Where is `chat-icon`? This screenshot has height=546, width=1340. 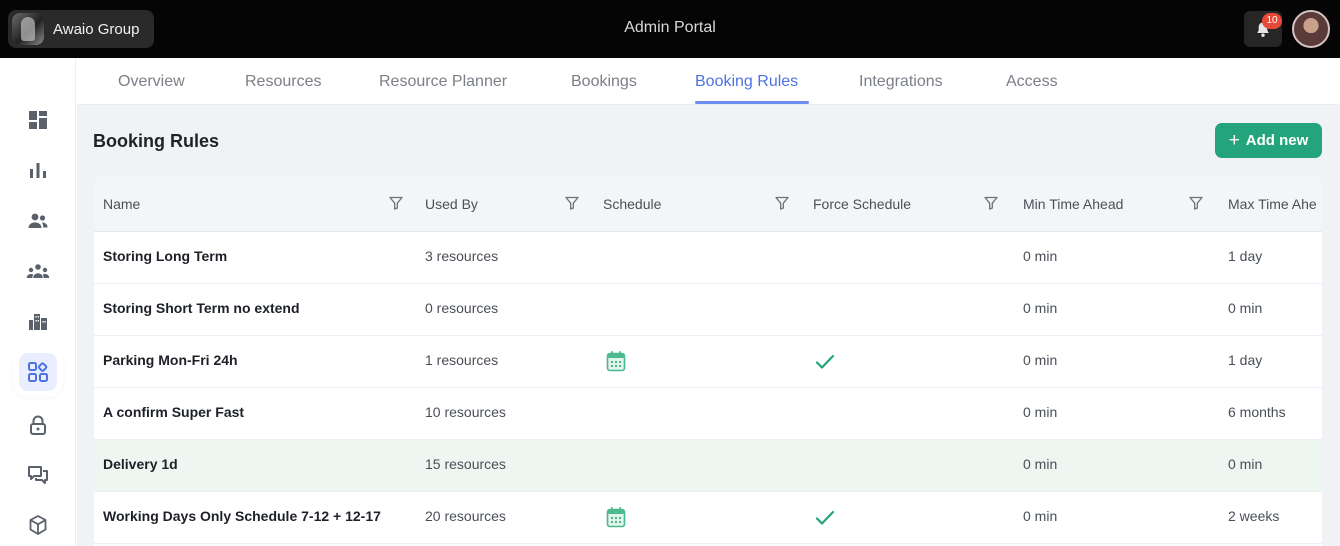
chat-icon is located at coordinates (38, 475).